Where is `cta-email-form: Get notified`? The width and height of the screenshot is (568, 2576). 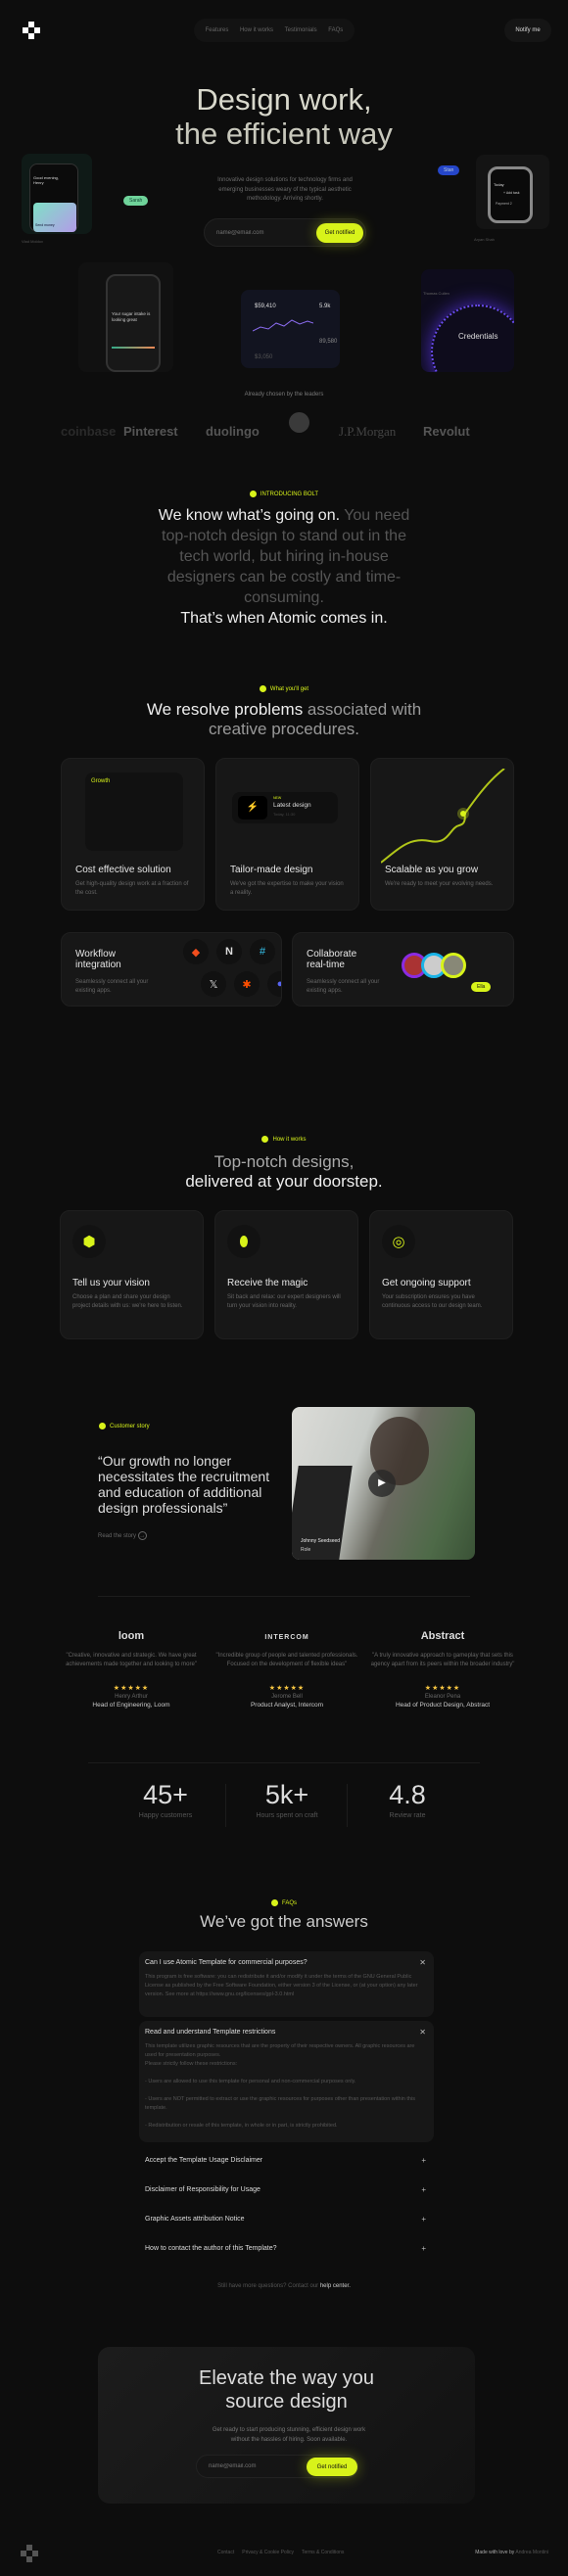
cta-email-form: Get notified is located at coordinates (277, 2466).